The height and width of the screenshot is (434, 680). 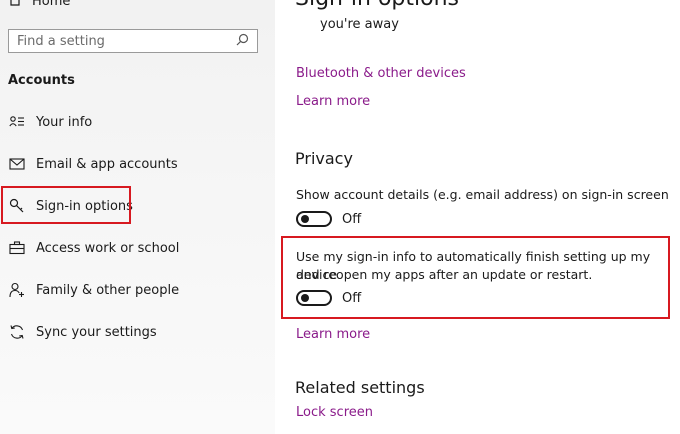 I want to click on use-signin-highlight, so click(x=475, y=277).